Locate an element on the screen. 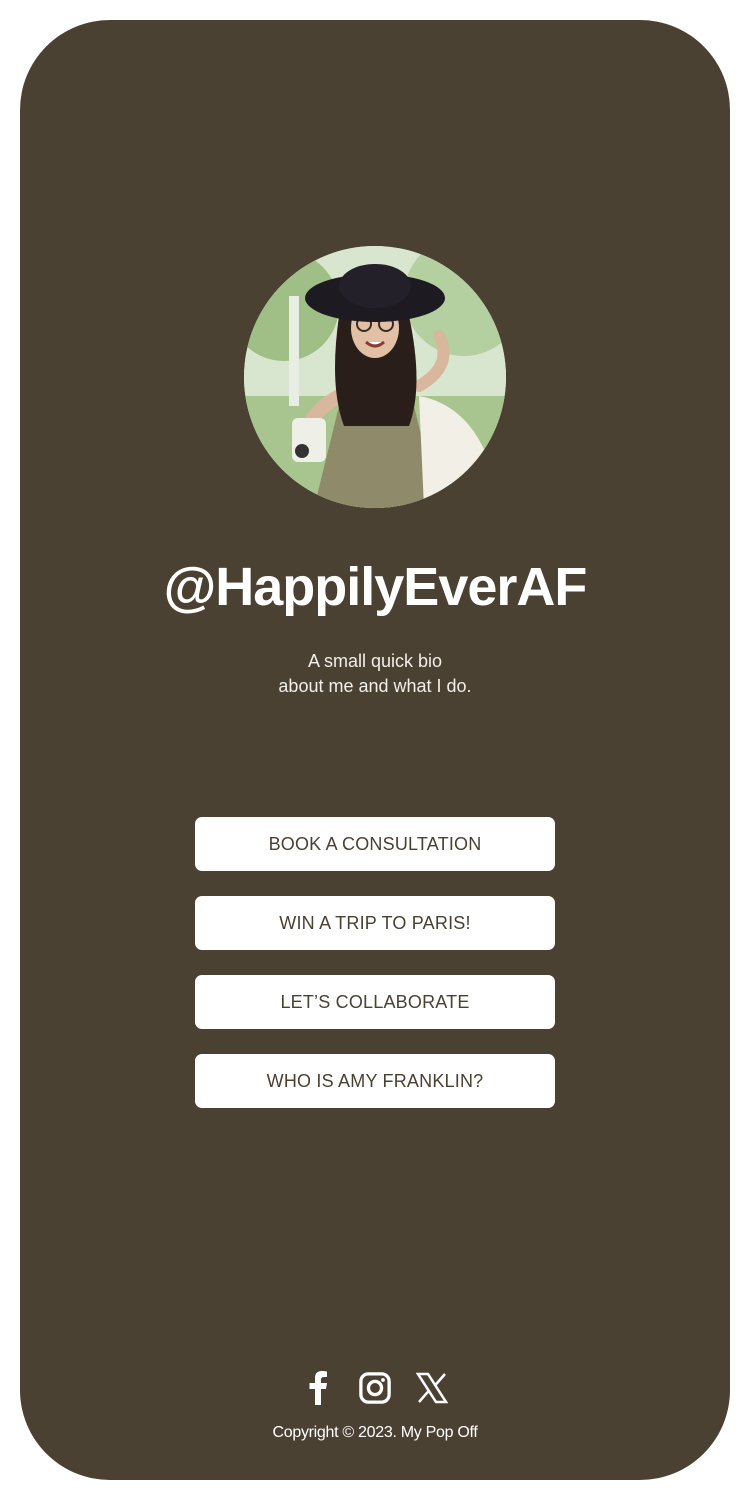 The image size is (750, 1500). instagram-icon is located at coordinates (375, 1388).